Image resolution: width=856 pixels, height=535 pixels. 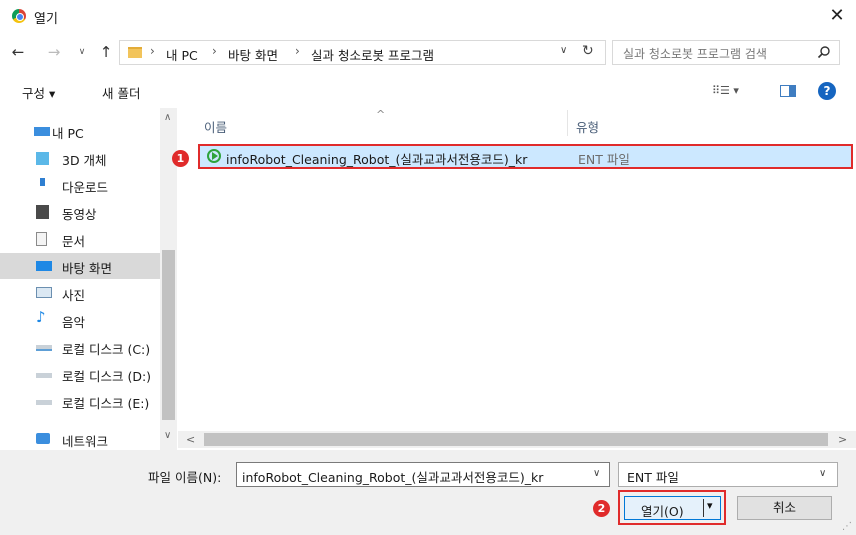 What do you see at coordinates (372, 54) in the screenshot?
I see `breadcrumb-current-folder: 실과 청소로봇 프로그램` at bounding box center [372, 54].